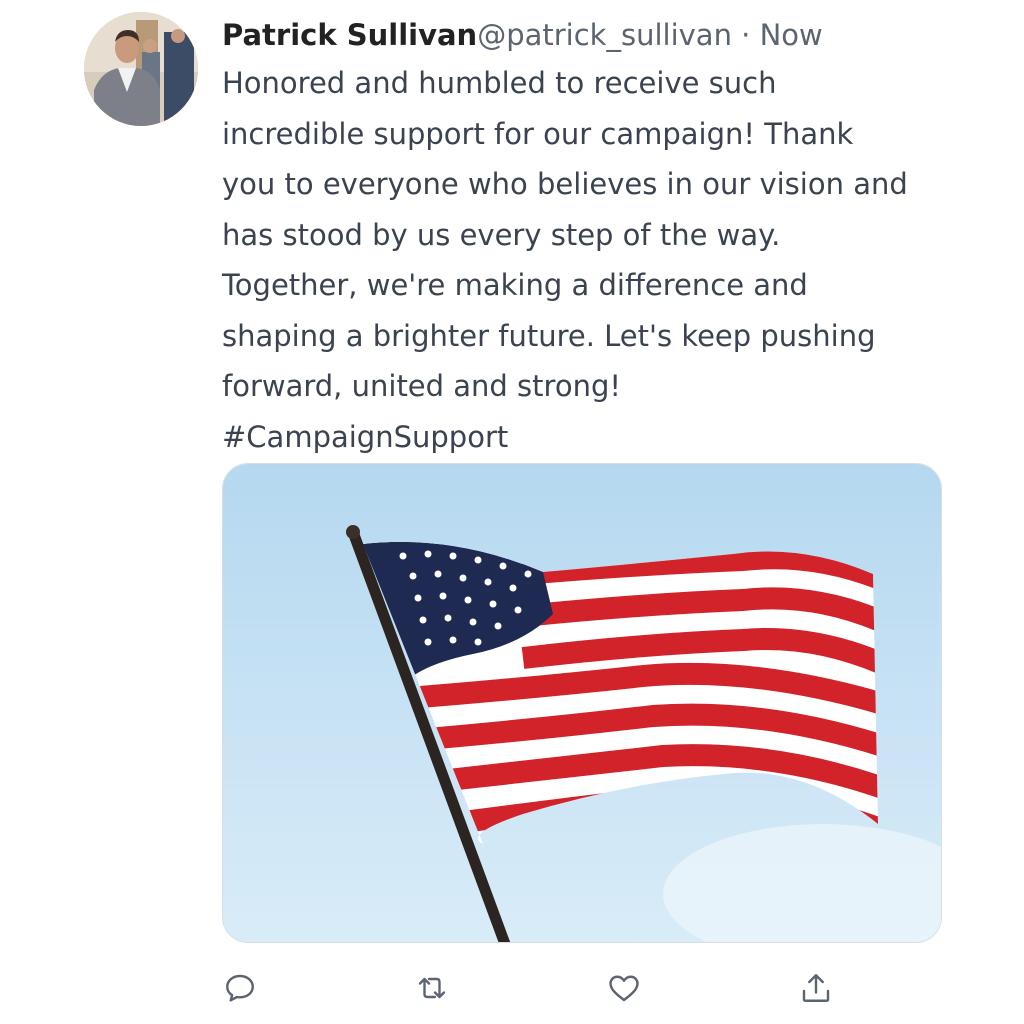 This screenshot has width=1024, height=1024. I want to click on like-icon, so click(624, 988).